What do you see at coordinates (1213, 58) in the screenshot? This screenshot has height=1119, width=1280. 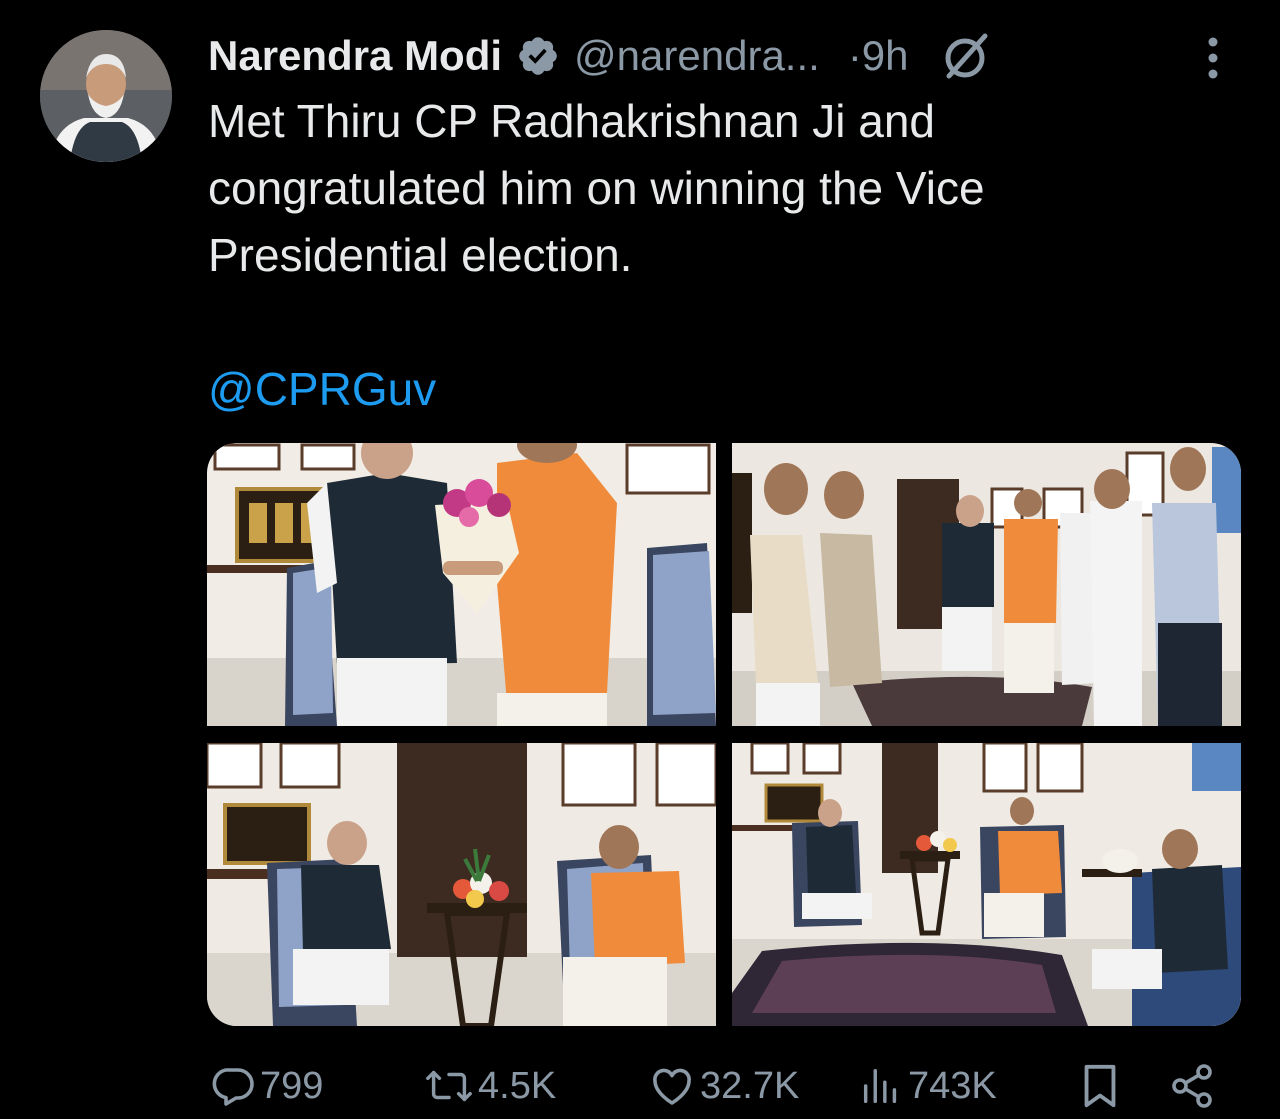 I see `more-icon` at bounding box center [1213, 58].